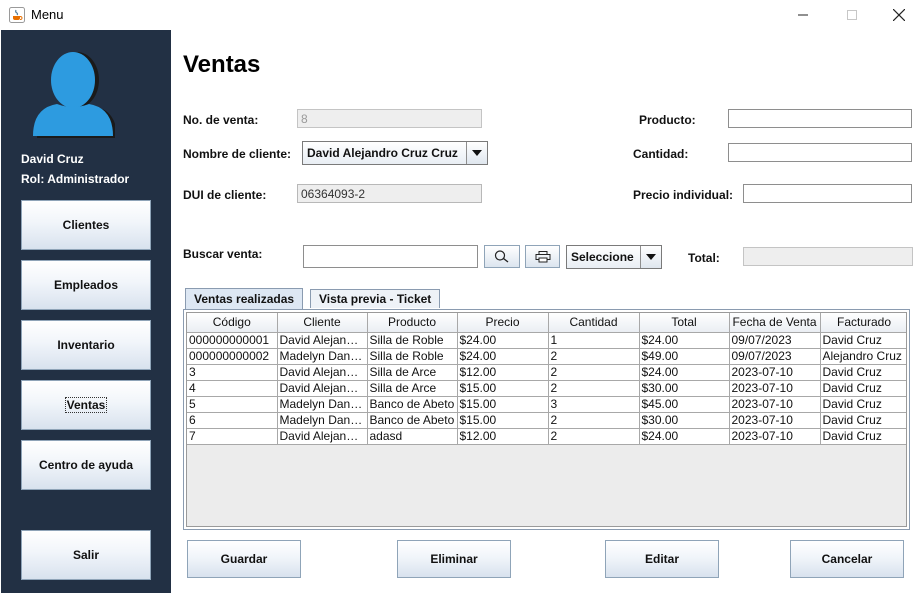  What do you see at coordinates (389, 193) in the screenshot?
I see `dui-cliente-field: 06364093-2` at bounding box center [389, 193].